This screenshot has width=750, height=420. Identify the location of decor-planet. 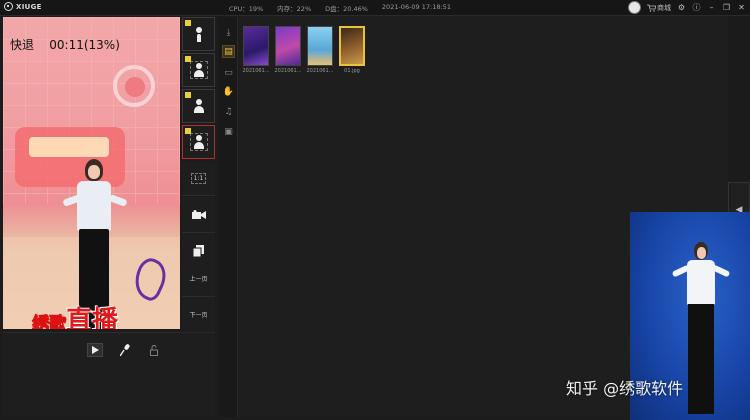
(135, 87).